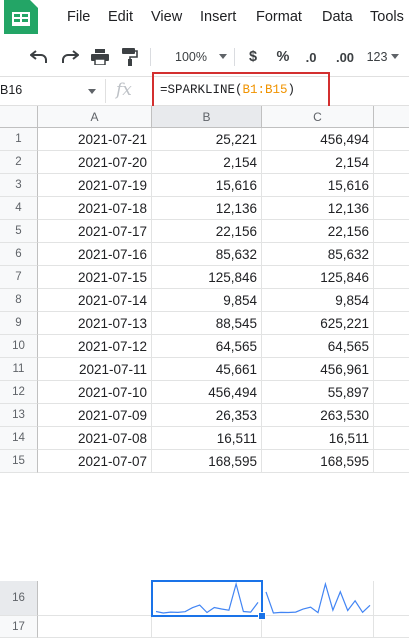 This screenshot has width=409, height=638. What do you see at coordinates (120, 17) in the screenshot?
I see `menu-edit: Edit` at bounding box center [120, 17].